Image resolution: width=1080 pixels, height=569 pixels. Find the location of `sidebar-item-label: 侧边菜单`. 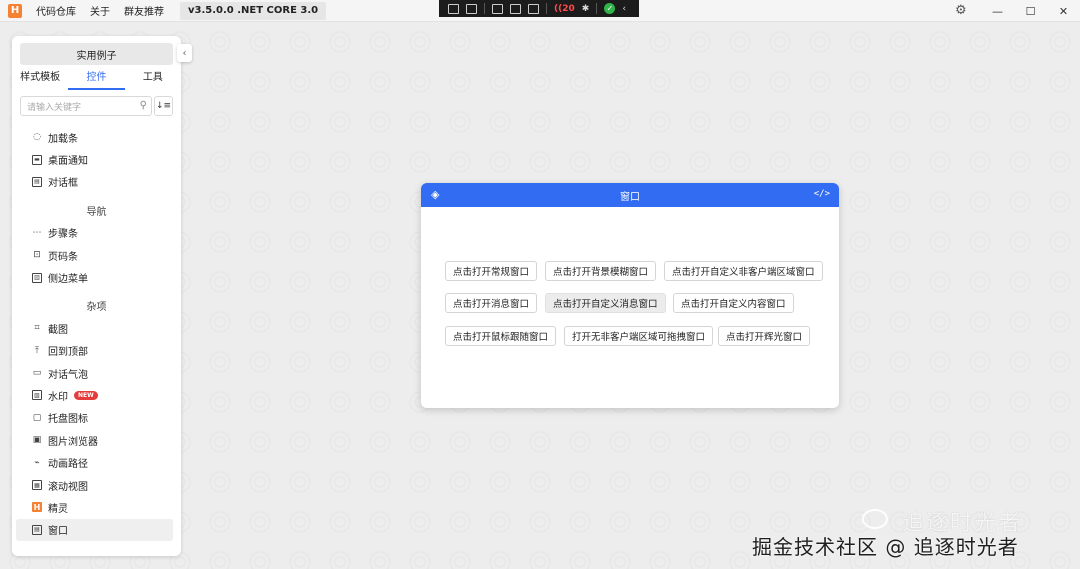

sidebar-item-label: 侧边菜单 is located at coordinates (68, 280).